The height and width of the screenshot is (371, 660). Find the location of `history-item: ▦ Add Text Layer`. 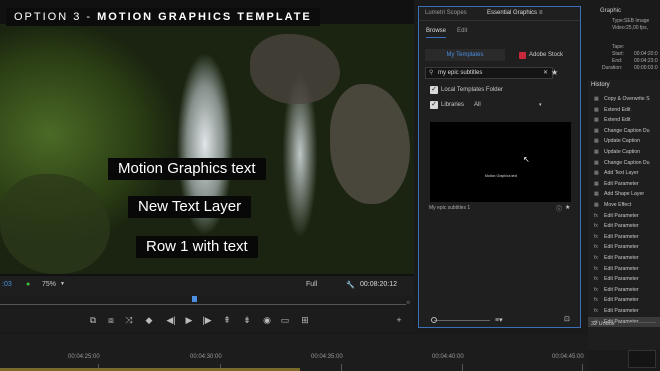

history-item: ▦ Add Text Layer is located at coordinates (624, 173).